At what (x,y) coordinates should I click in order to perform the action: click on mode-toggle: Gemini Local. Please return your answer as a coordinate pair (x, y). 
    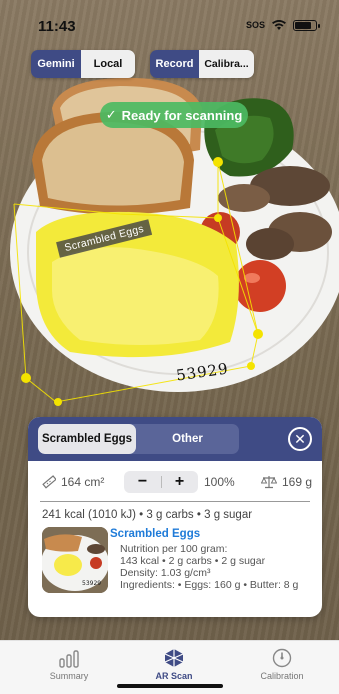
    Looking at the image, I should click on (83, 64).